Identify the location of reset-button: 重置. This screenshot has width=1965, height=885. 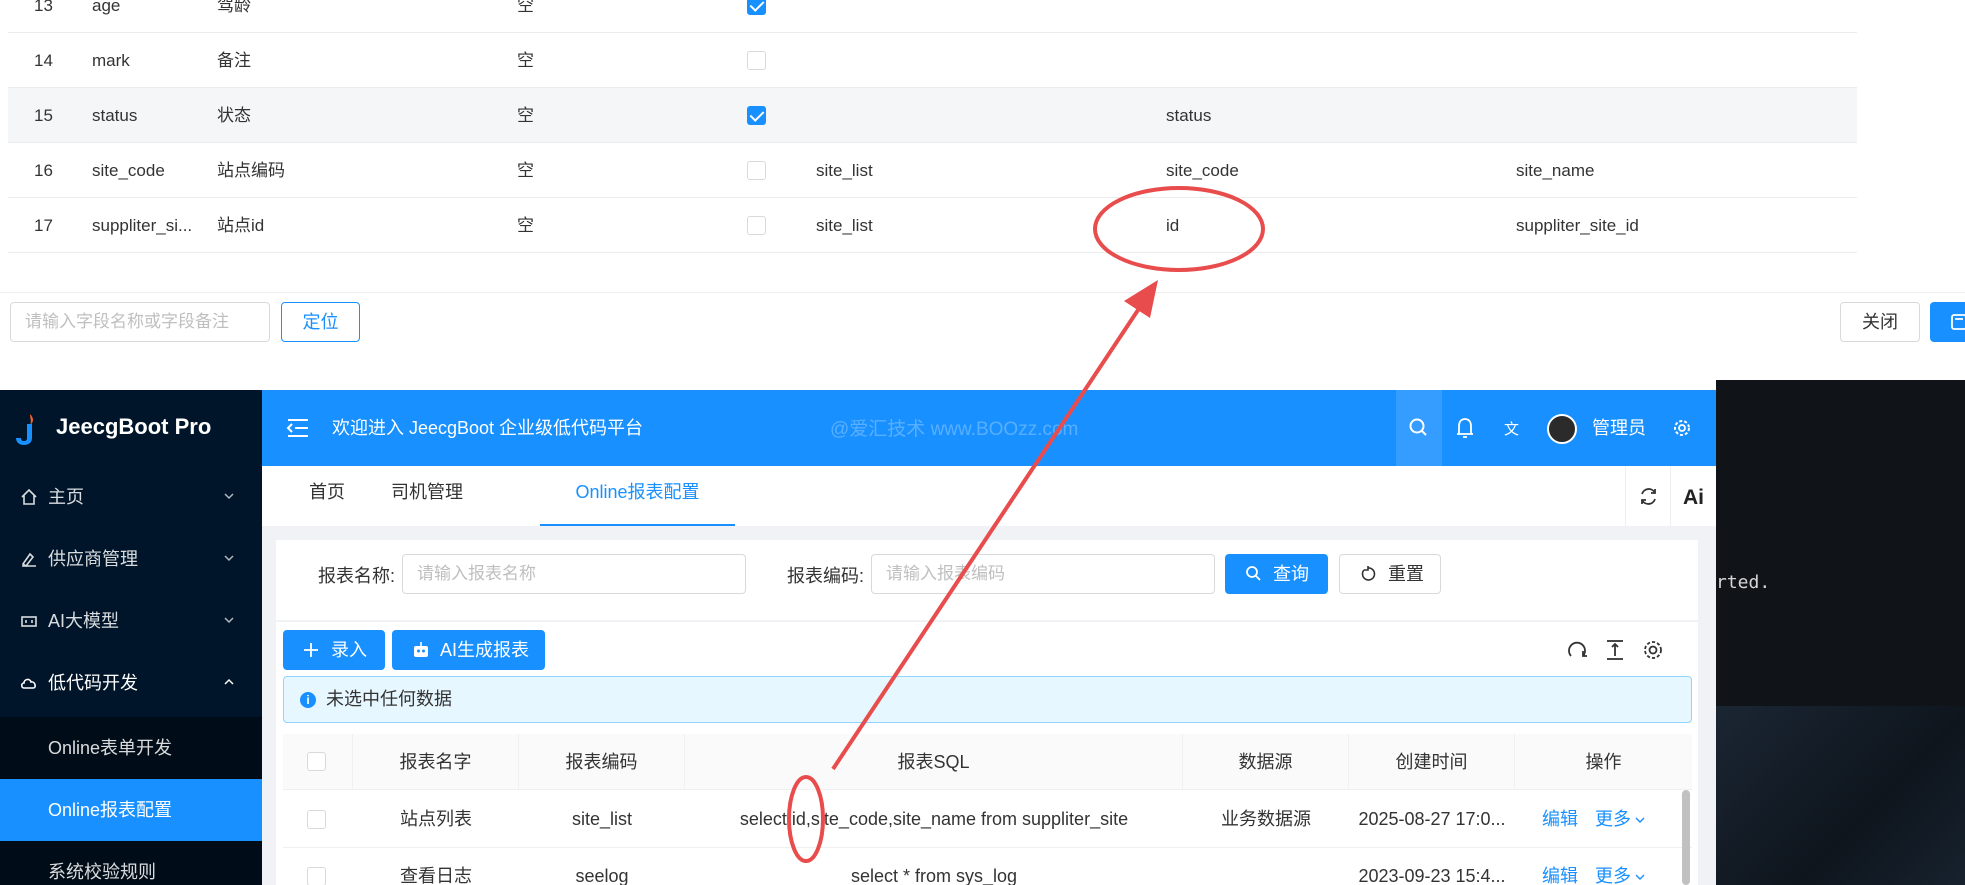
(1390, 574).